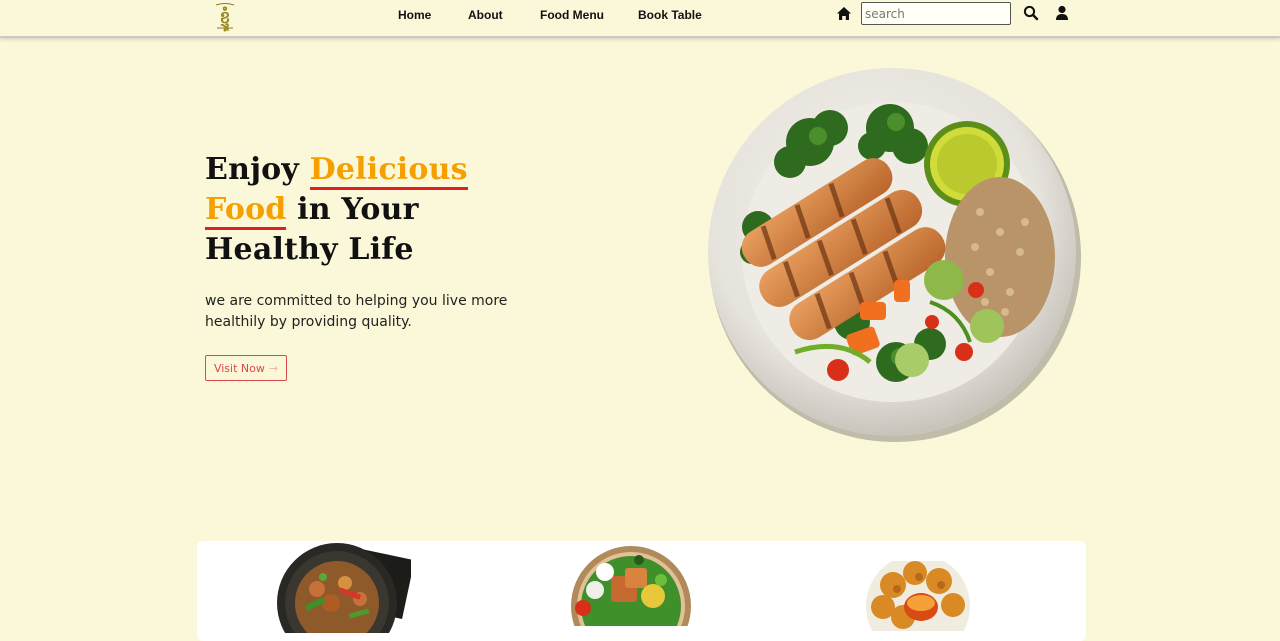 This screenshot has width=1280, height=641. Describe the element at coordinates (273, 368) in the screenshot. I see `arrow-right-icon: →` at that location.